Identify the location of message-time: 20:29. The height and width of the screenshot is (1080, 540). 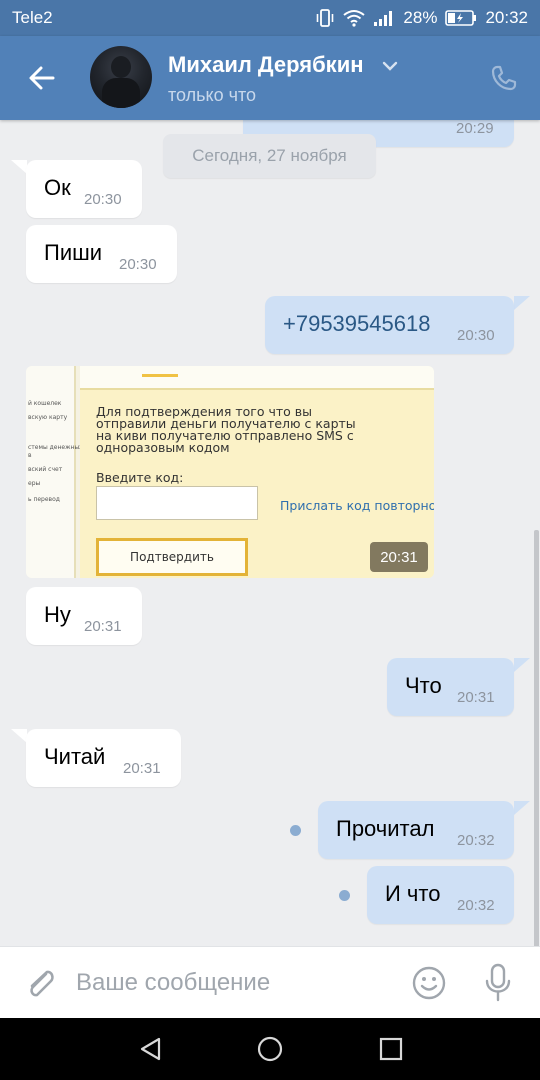
(475, 128).